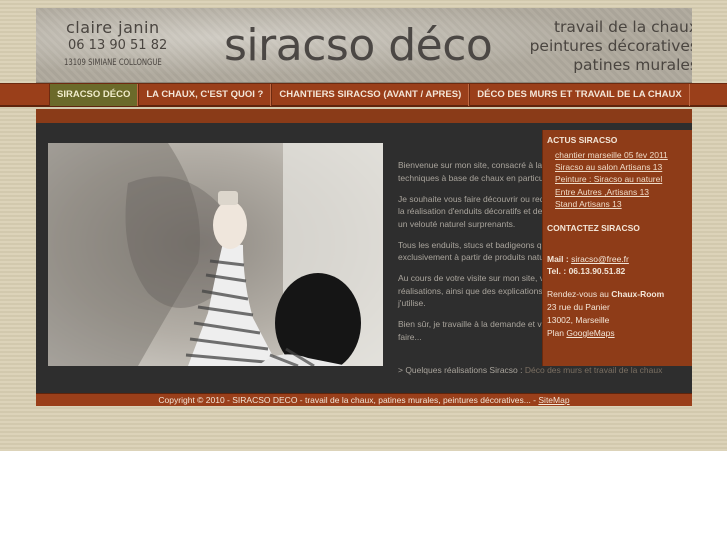 Image resolution: width=727 pixels, height=545 pixels. Describe the element at coordinates (638, 294) in the screenshot. I see `meeting-place: Chaux-Room` at that location.